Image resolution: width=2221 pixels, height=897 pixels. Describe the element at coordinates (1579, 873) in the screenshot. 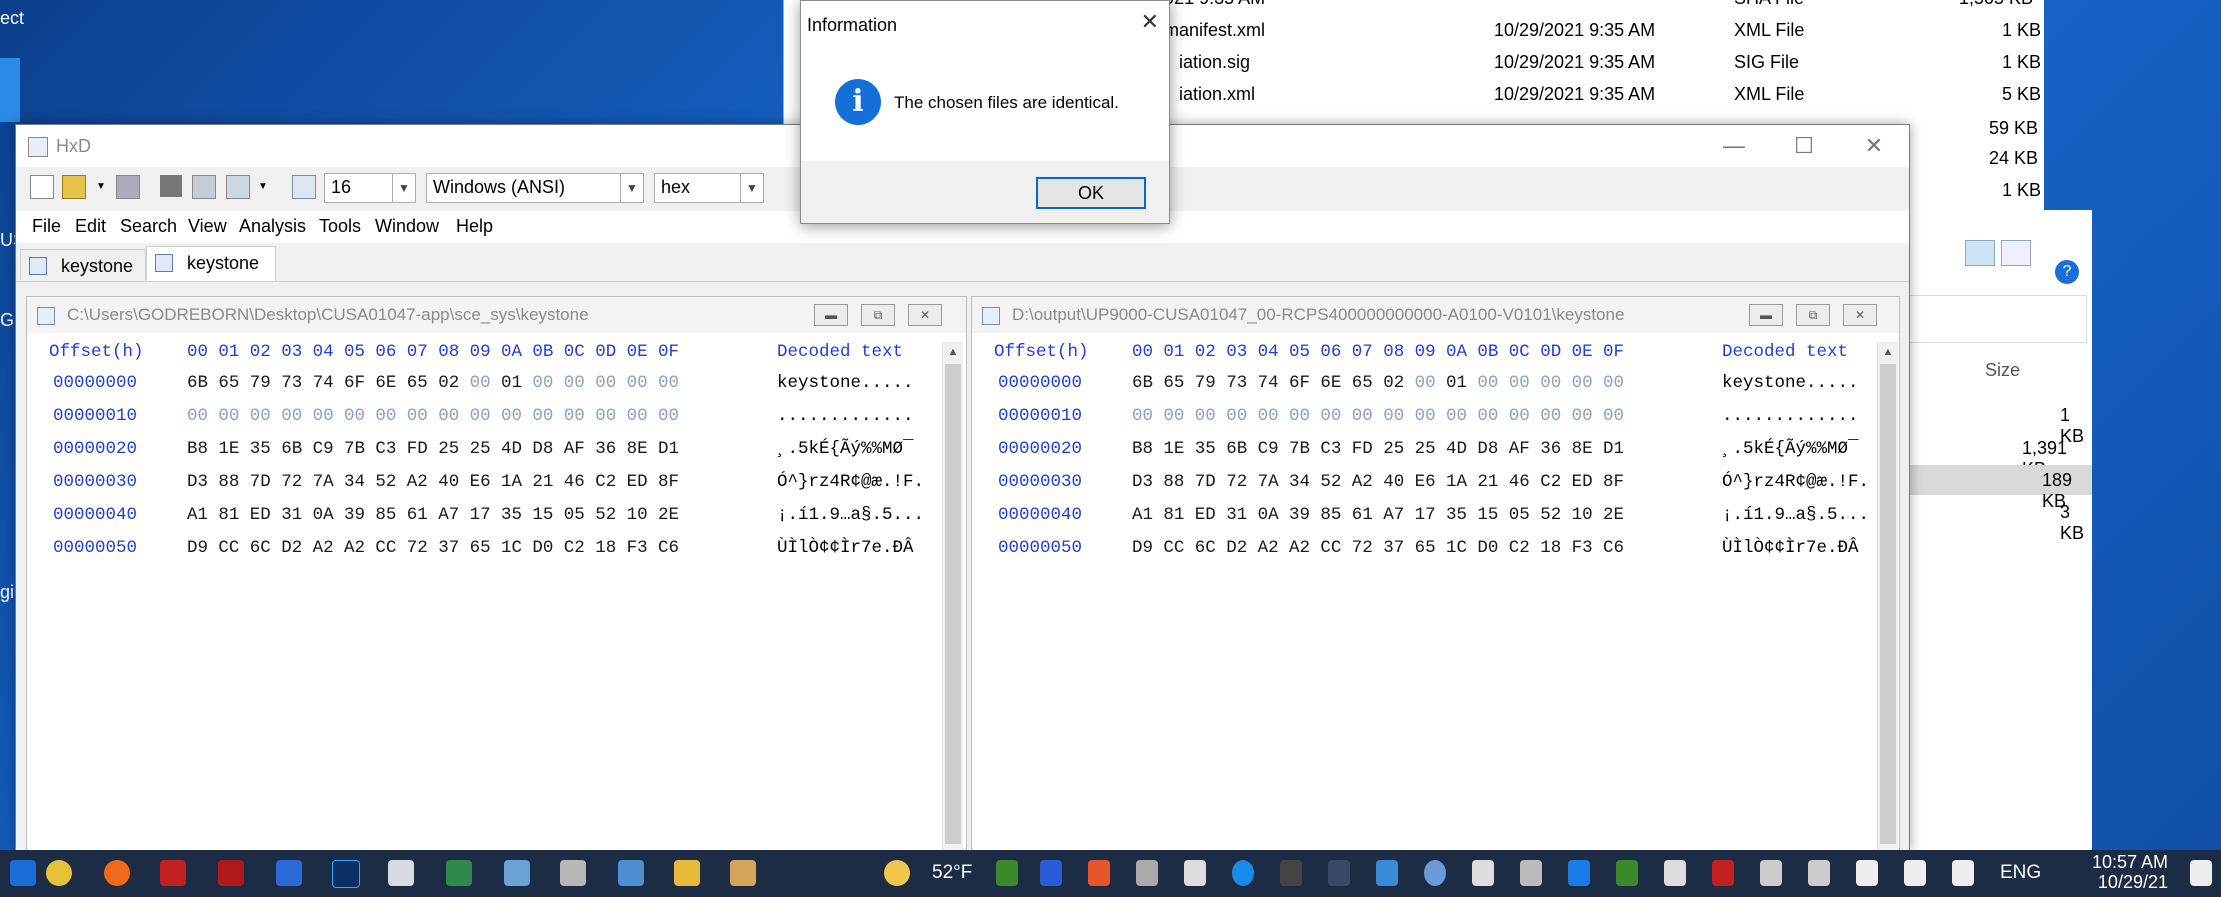

I see `bluetooth-icon` at that location.